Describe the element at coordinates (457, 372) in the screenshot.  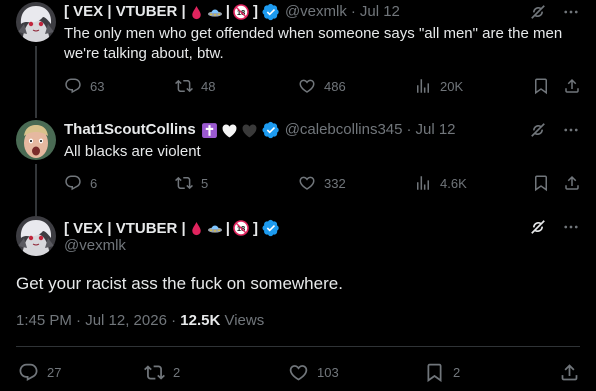
I see `bookmark-count: 2` at that location.